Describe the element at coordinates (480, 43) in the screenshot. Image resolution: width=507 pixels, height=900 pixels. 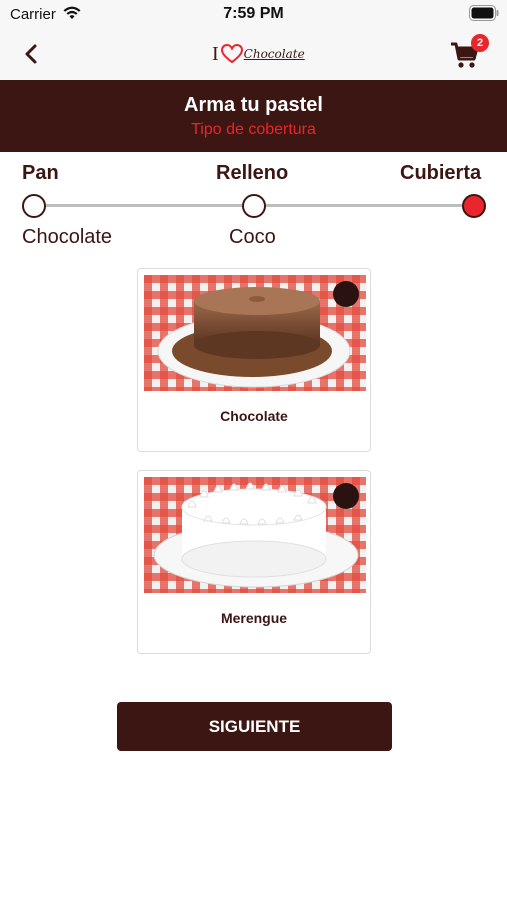
I see `cart-badge: 2` at that location.